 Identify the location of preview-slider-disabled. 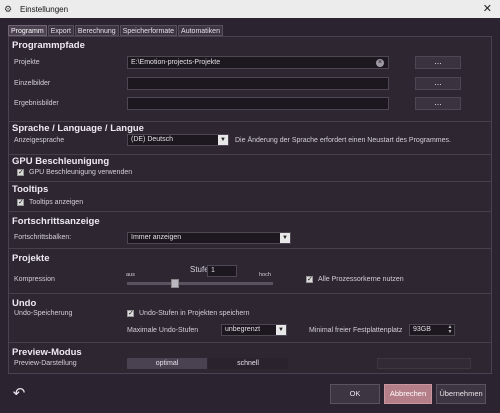
(424, 363).